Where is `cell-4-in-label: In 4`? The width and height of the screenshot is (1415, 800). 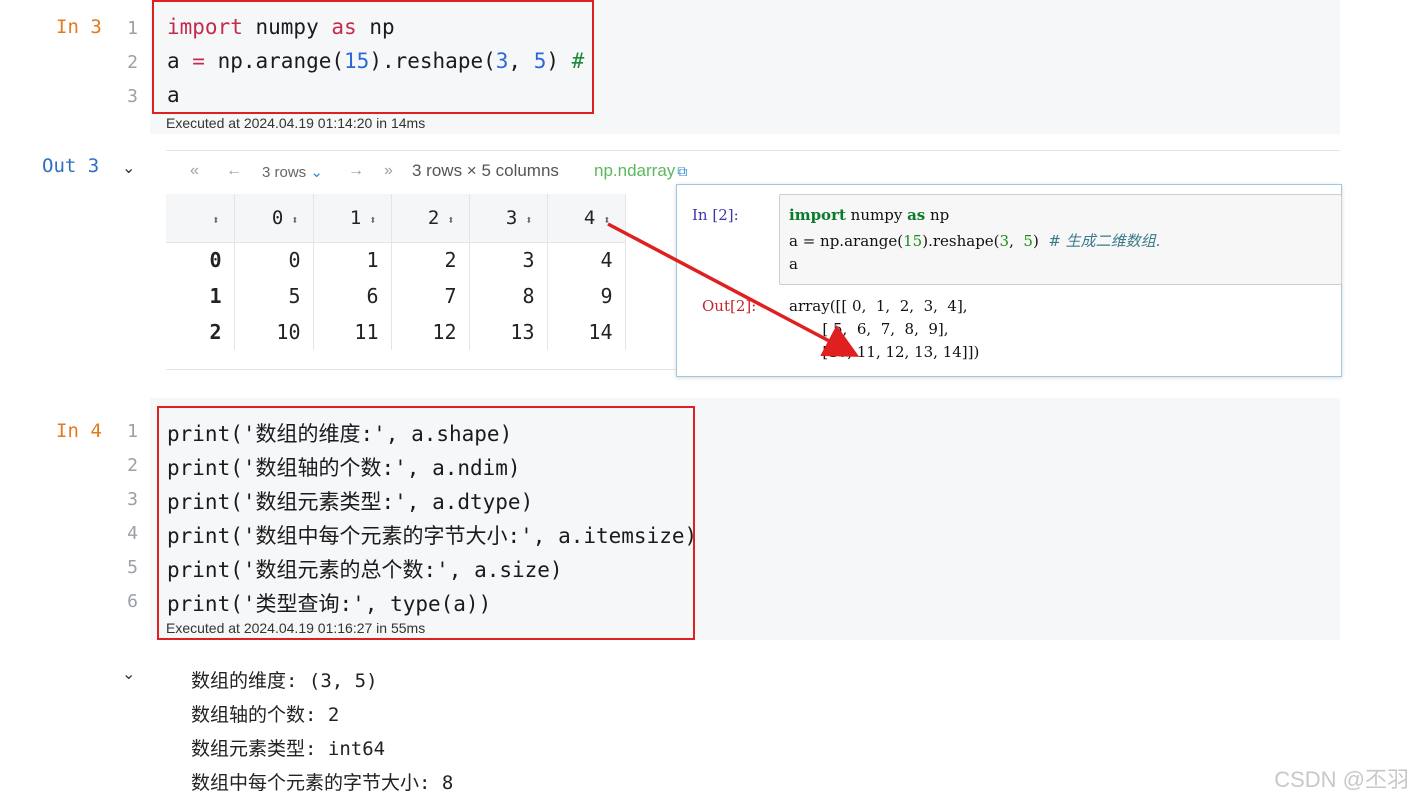
cell-4-in-label: In 4 is located at coordinates (79, 431).